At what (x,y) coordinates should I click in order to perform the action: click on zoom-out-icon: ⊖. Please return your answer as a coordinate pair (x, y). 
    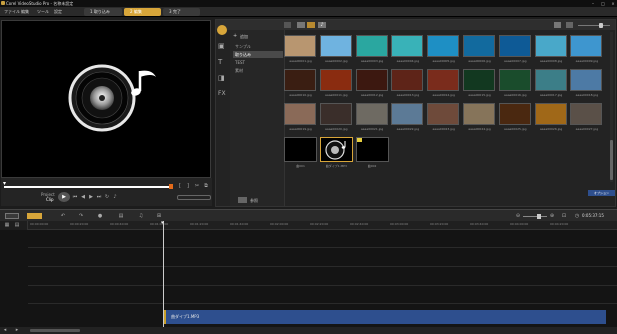
    Looking at the image, I should click on (518, 216).